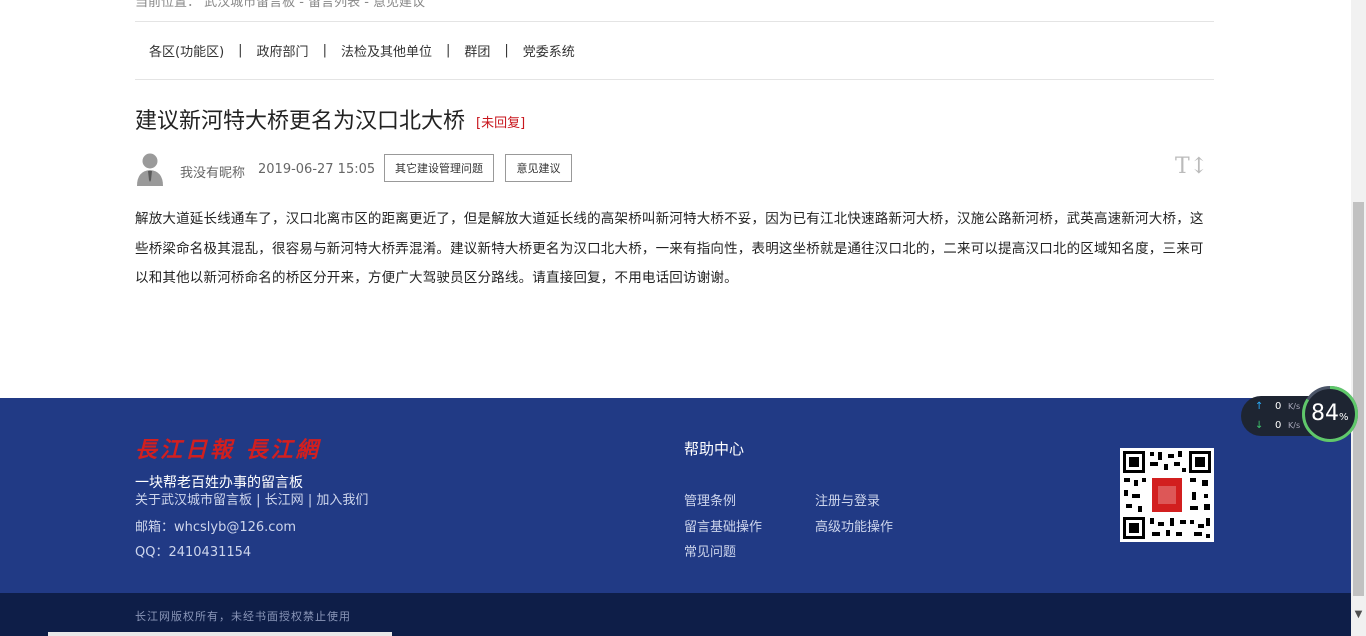 The height and width of the screenshot is (636, 1366). What do you see at coordinates (193, 500) in the screenshot?
I see `about-link: 关于武汉城市留言板` at bounding box center [193, 500].